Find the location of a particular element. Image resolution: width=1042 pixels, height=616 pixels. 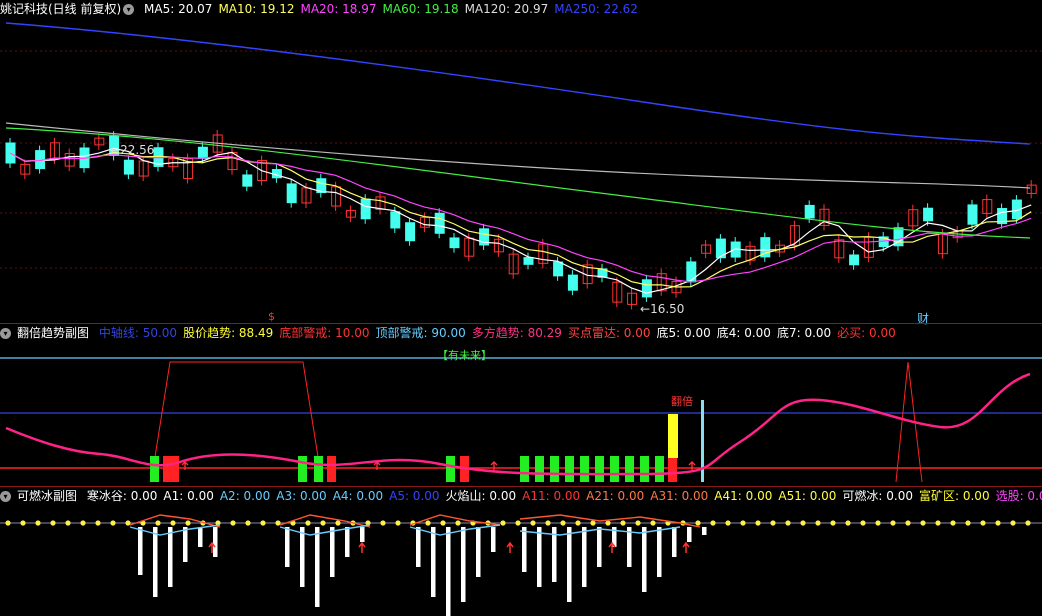

sub1-legend-item: 多方趋势: 80.29 is located at coordinates (516, 333).